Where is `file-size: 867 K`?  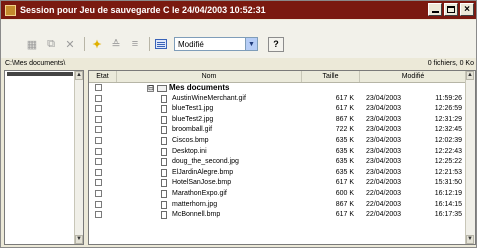 file-size: 867 K is located at coordinates (344, 119).